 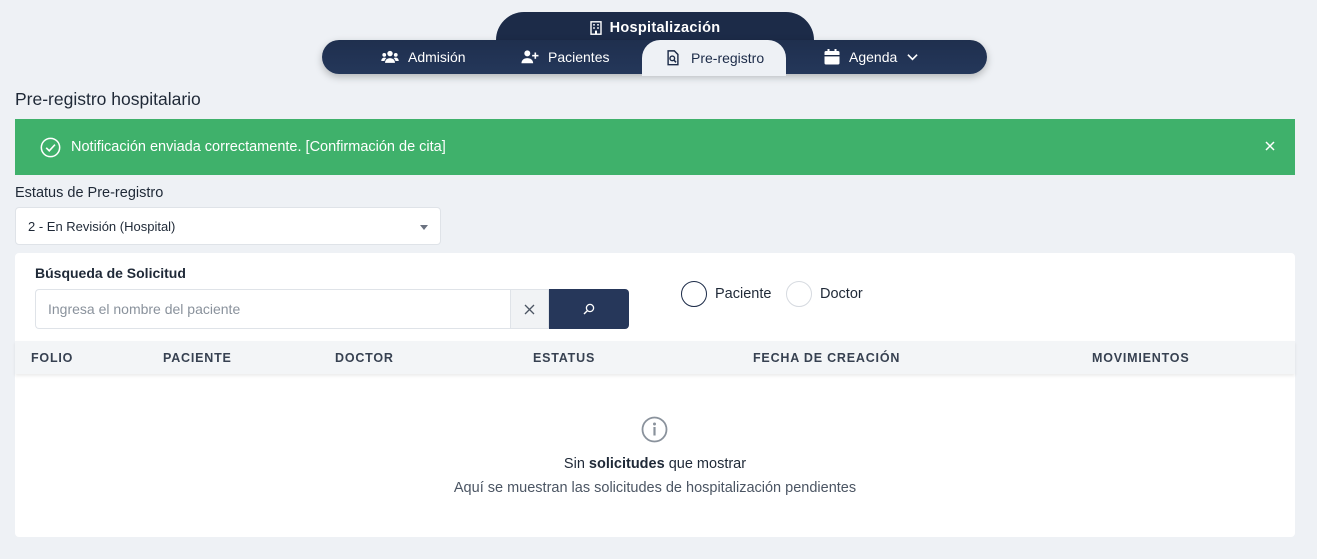 I want to click on search-icon, so click(x=589, y=309).